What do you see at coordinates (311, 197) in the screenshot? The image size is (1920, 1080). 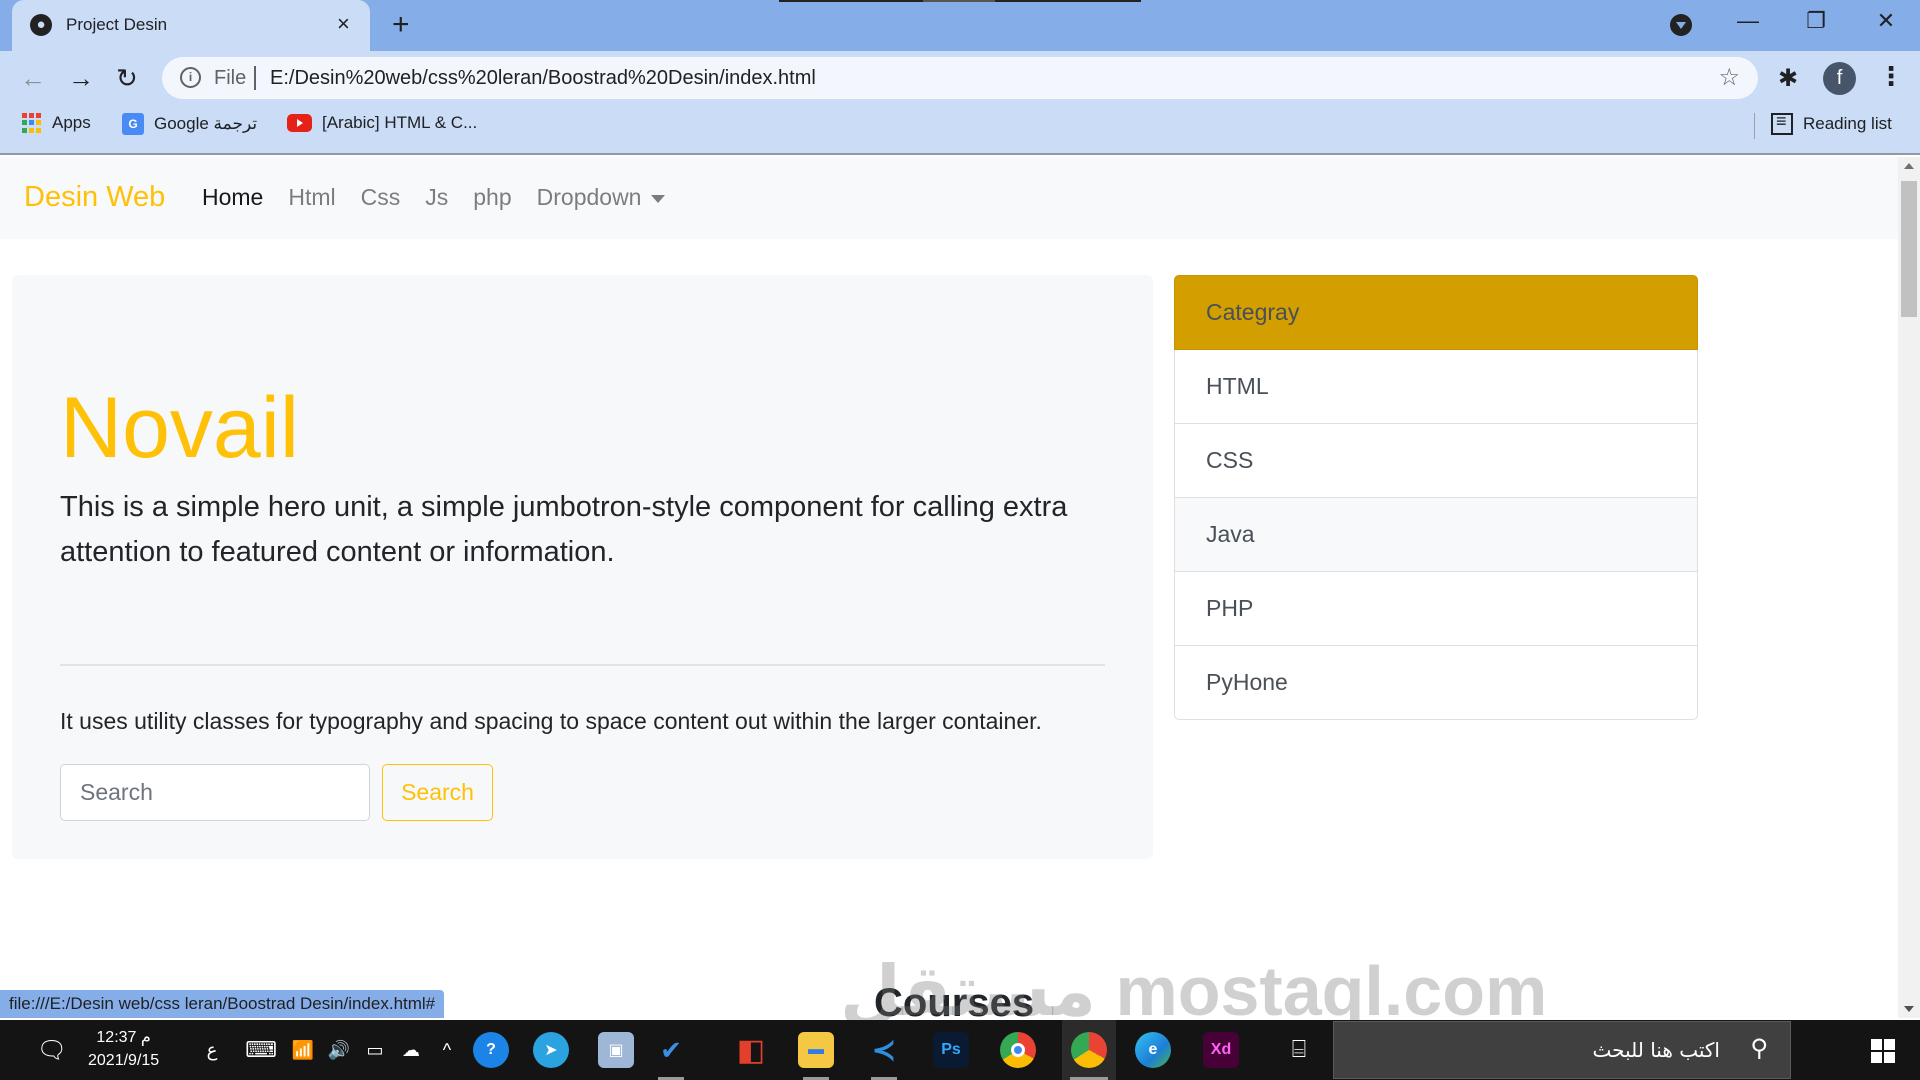 I see `nav-link-html: Html` at bounding box center [311, 197].